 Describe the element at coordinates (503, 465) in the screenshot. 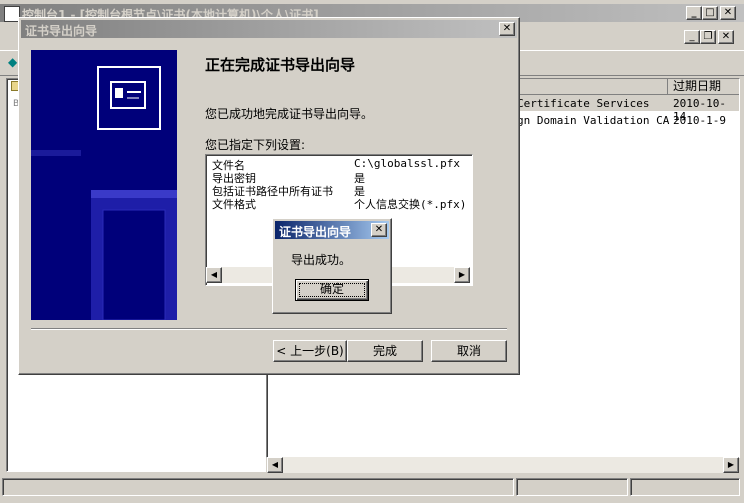

I see `list-hscrollbar: ◀ ▶` at that location.